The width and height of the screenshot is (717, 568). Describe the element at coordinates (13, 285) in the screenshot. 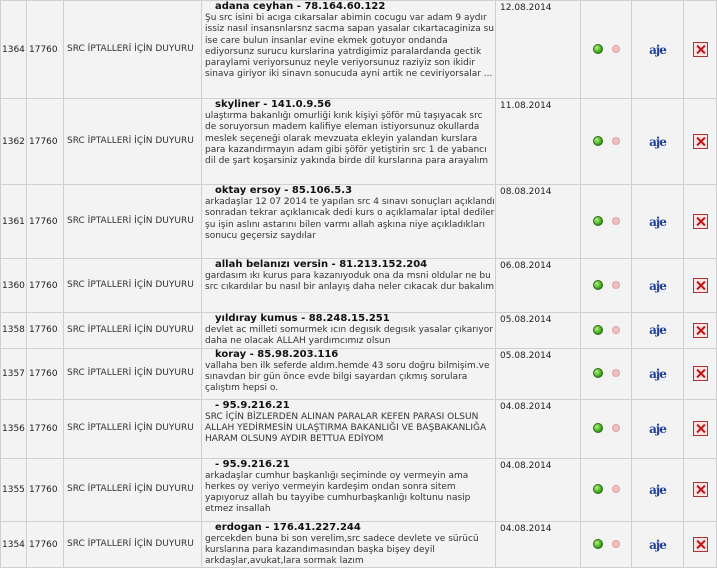

I see `comment-id: 1360` at that location.